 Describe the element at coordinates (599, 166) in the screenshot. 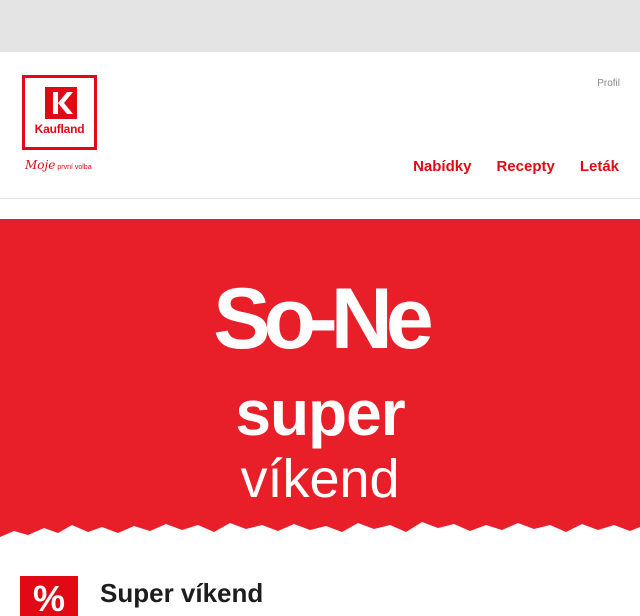

I see `nav-item-leaflet: Leták` at that location.